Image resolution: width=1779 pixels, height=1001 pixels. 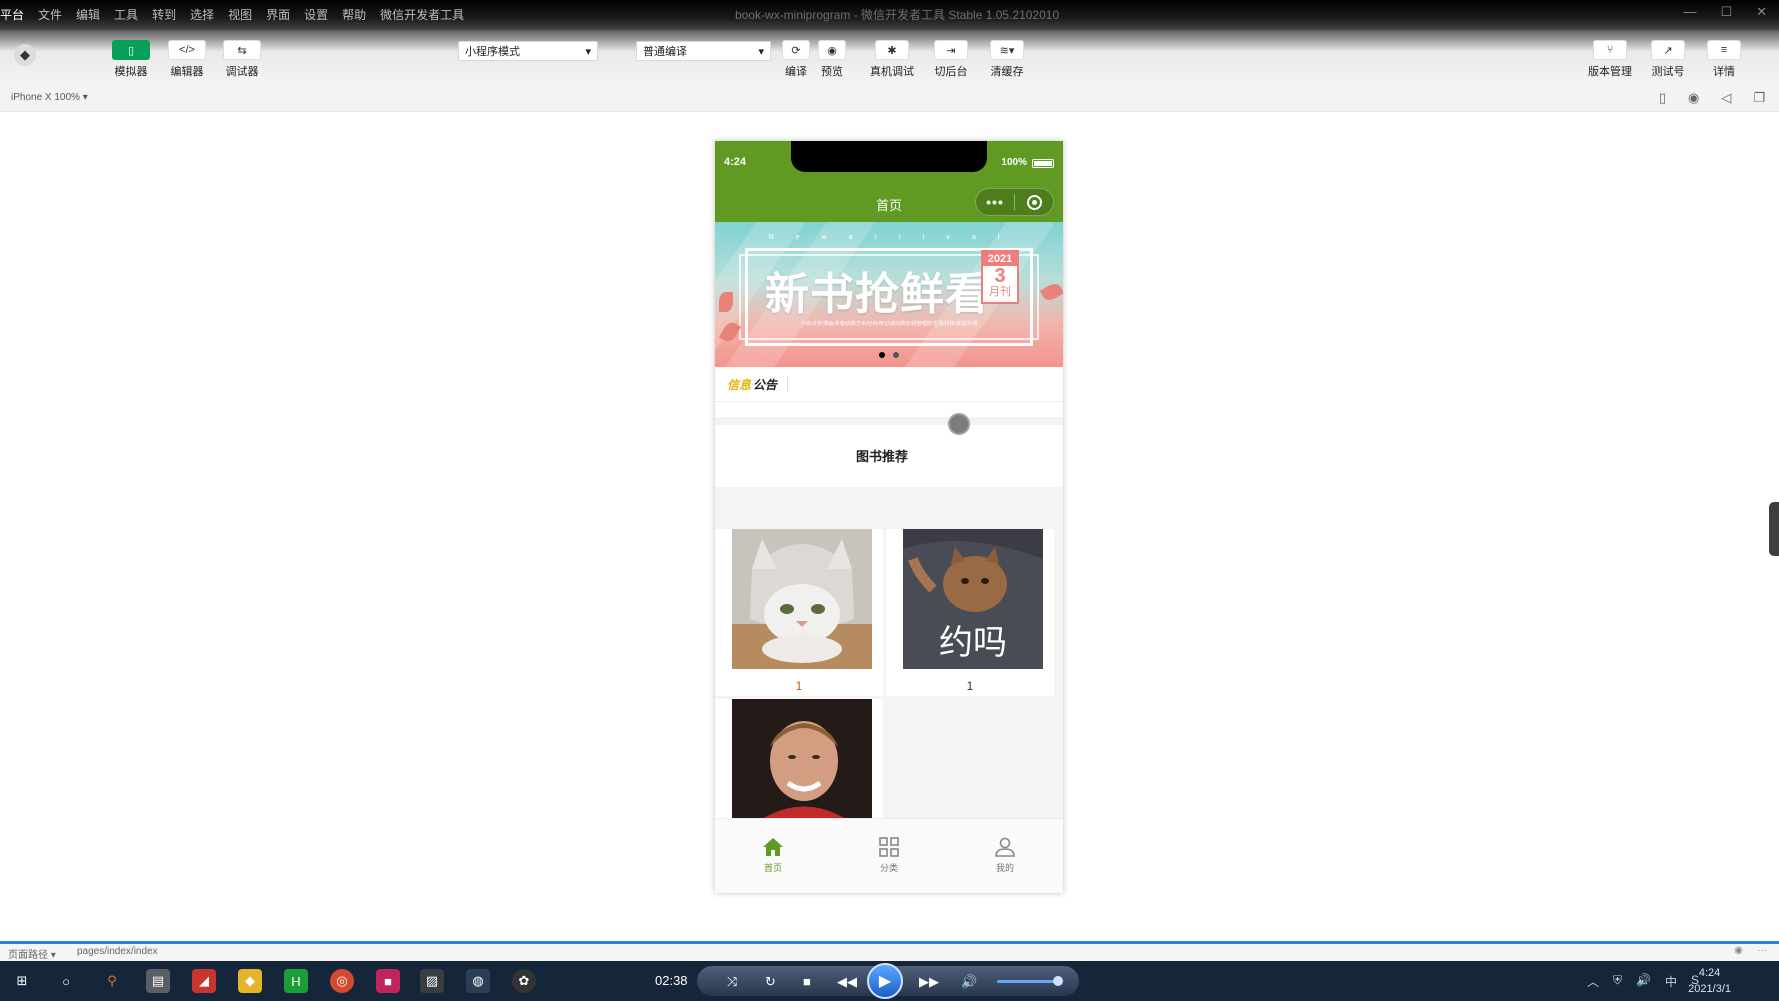 I want to click on menu-view: 视图, so click(x=240, y=14).